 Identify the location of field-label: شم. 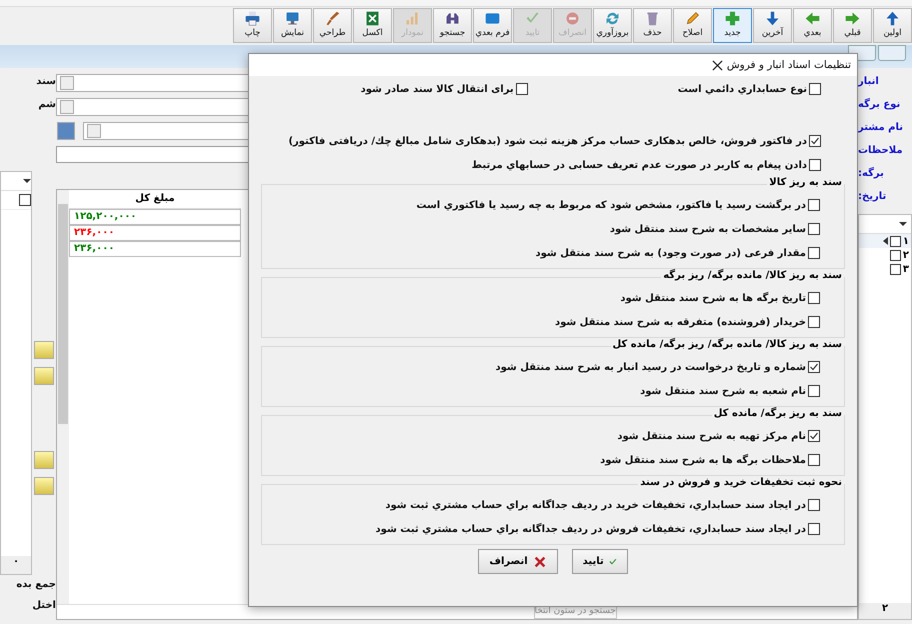
(46, 104).